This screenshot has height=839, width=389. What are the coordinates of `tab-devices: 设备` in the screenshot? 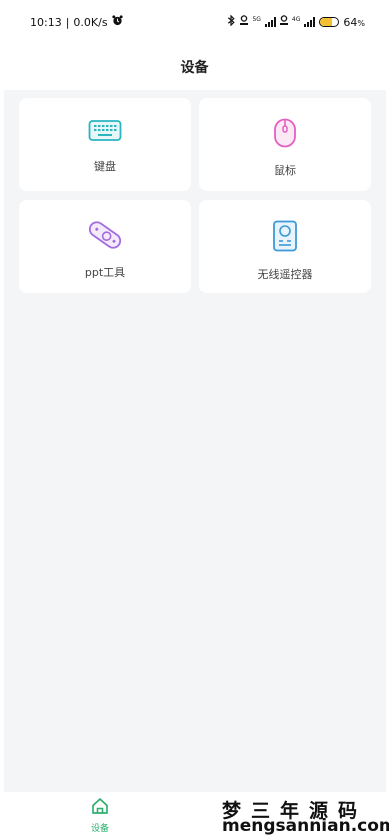 It's located at (100, 815).